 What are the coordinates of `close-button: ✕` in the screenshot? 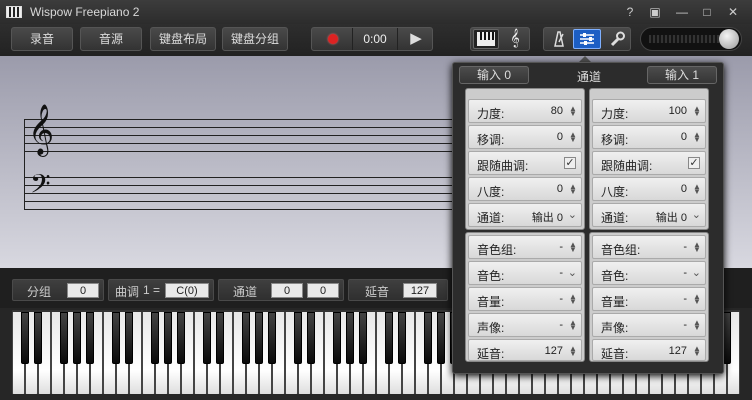 It's located at (733, 12).